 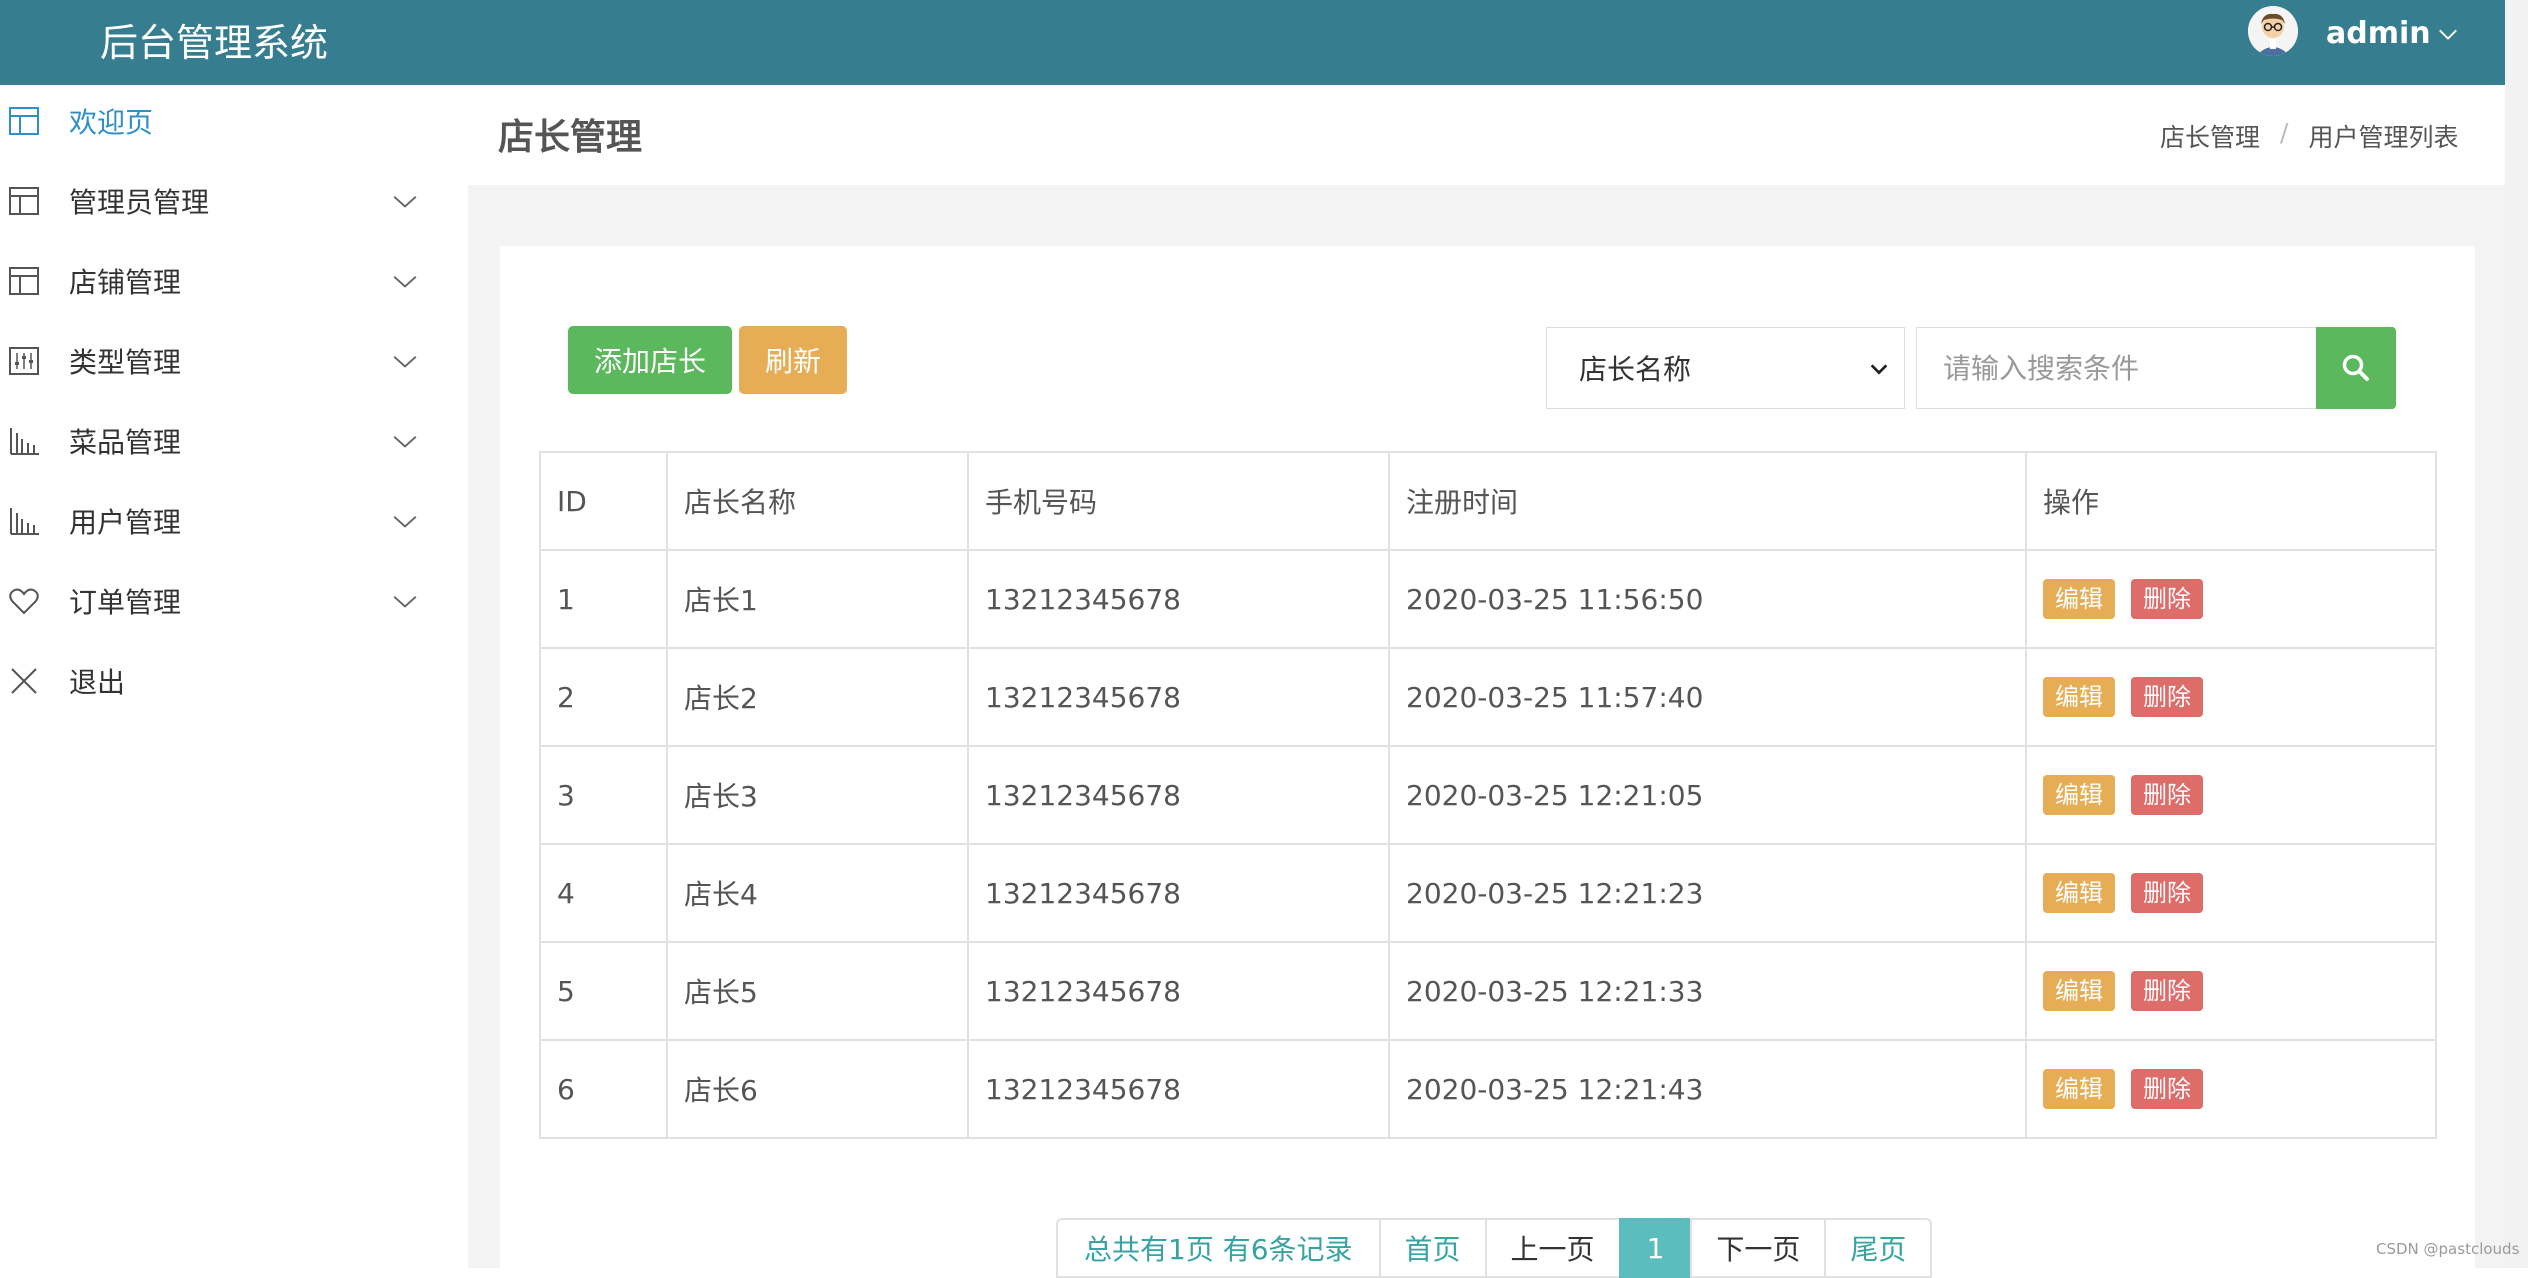 What do you see at coordinates (234, 441) in the screenshot?
I see `sidebar-item-dish: 菜品管理` at bounding box center [234, 441].